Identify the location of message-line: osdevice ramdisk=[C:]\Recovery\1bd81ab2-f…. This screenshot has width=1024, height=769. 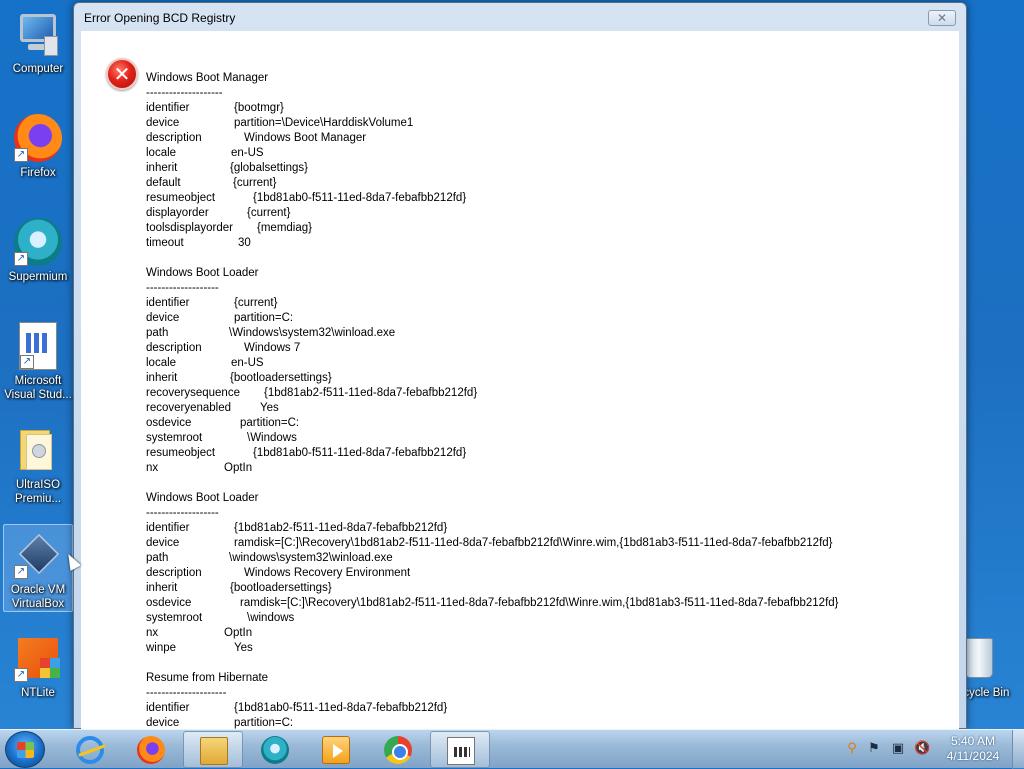
(546, 603).